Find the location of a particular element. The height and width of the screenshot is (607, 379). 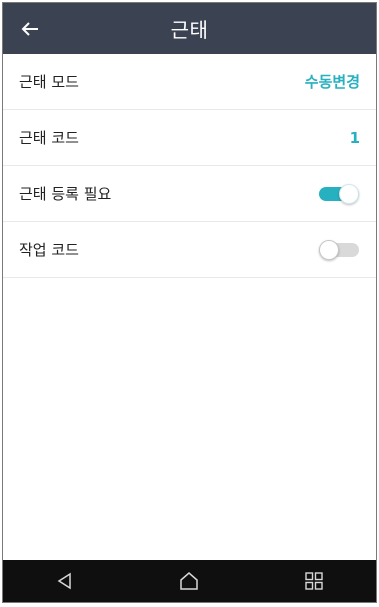

setting-row-registration-required: 근태 등록 필요 is located at coordinates (189, 194).